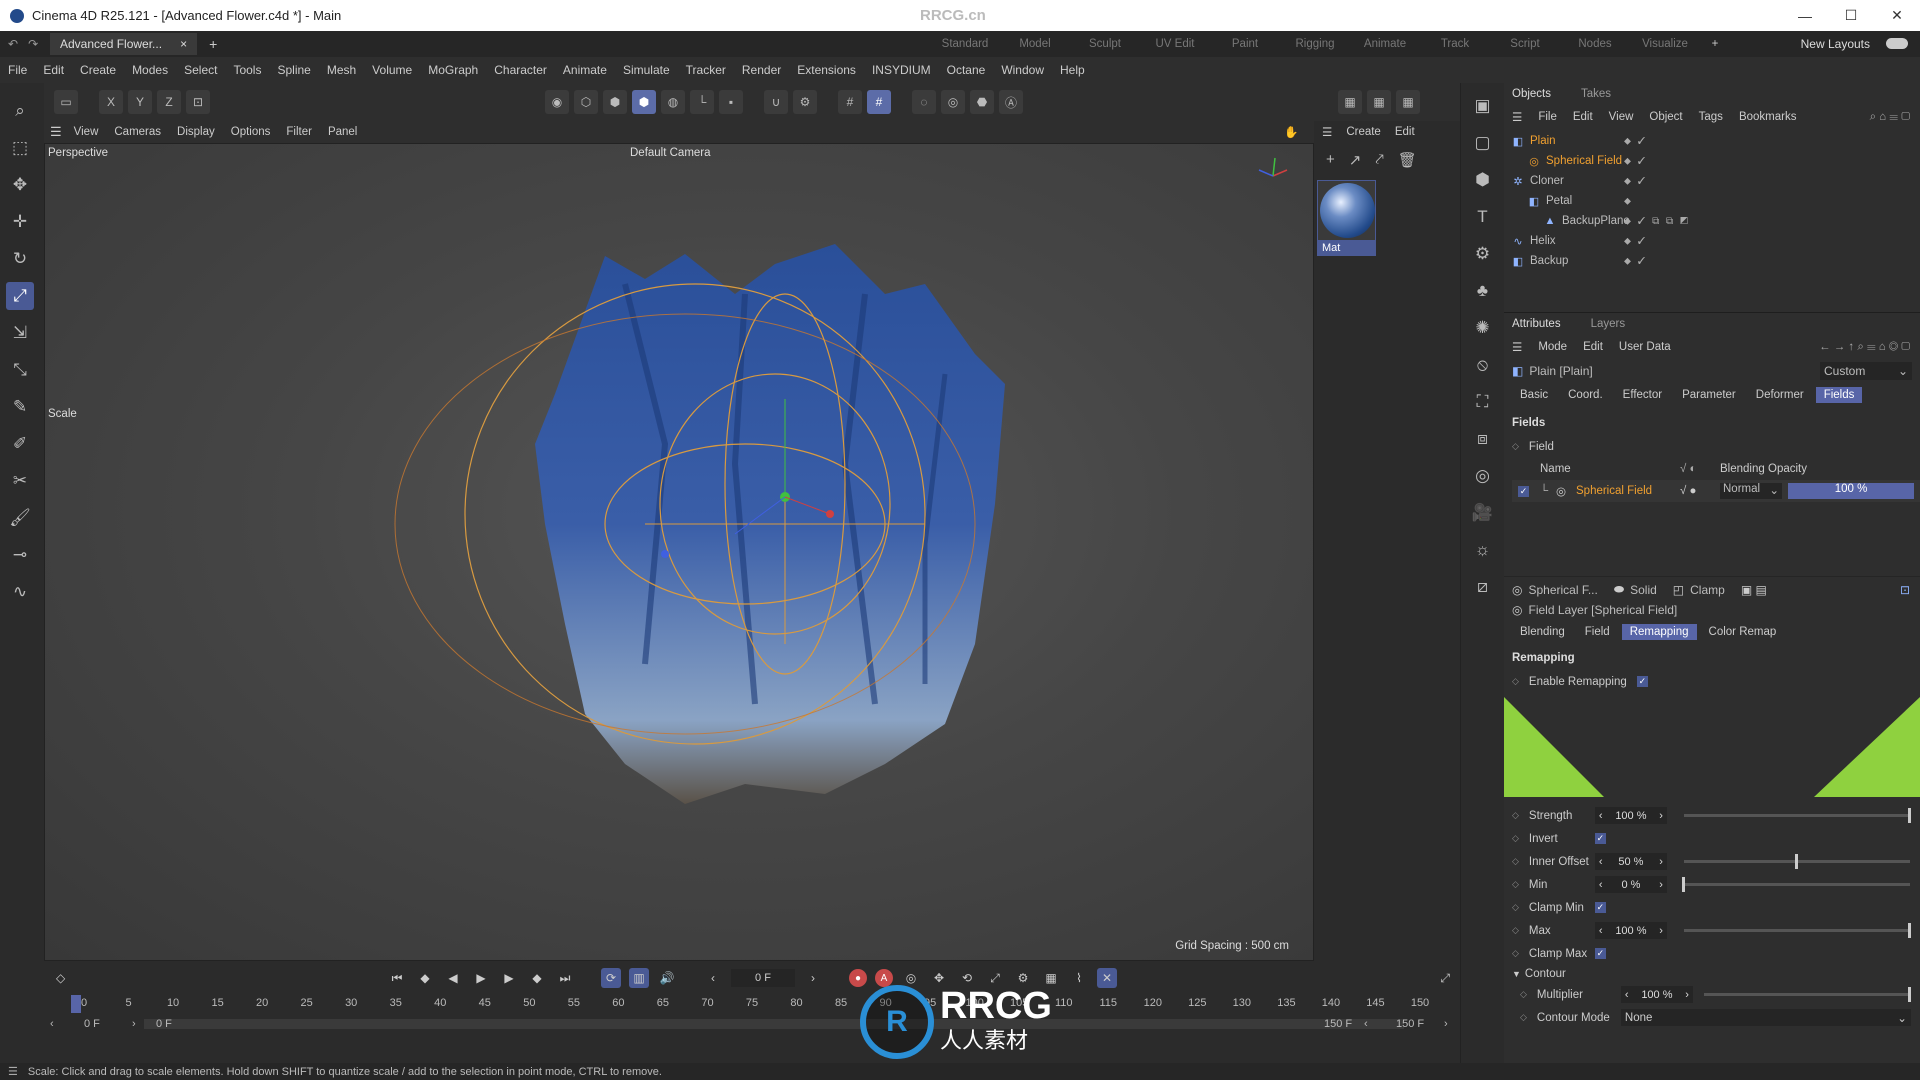 The width and height of the screenshot is (1920, 1080). What do you see at coordinates (92, 1024) in the screenshot?
I see `range-start-field: 0 F` at bounding box center [92, 1024].